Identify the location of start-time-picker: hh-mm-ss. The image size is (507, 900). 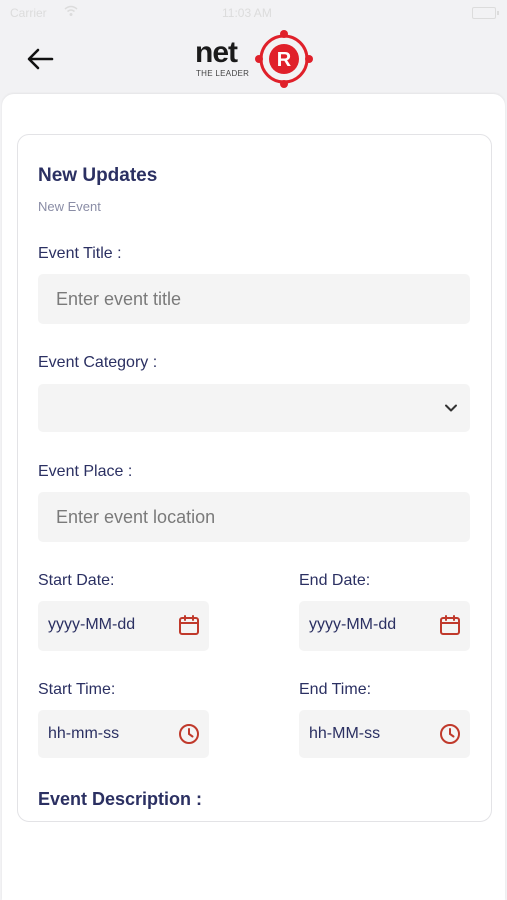
(123, 734).